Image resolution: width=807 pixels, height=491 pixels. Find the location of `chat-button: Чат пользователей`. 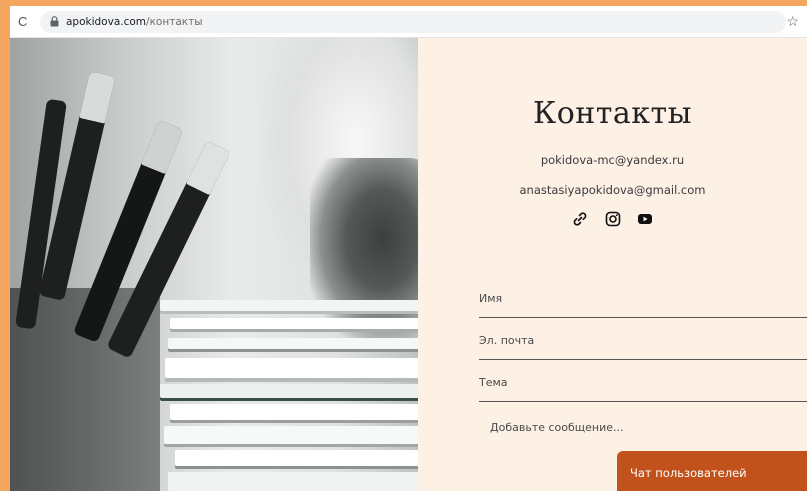

chat-button: Чат пользователей is located at coordinates (712, 471).